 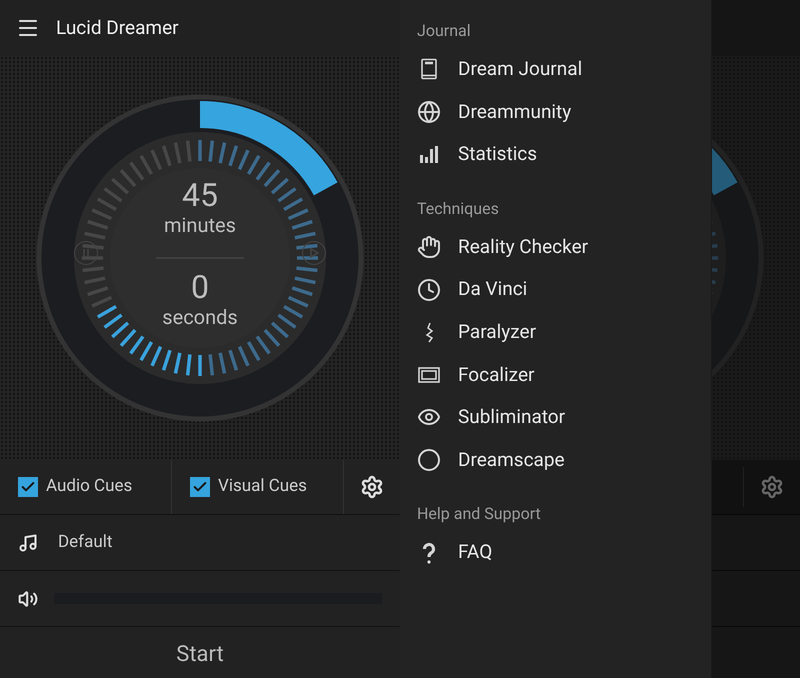 What do you see at coordinates (200, 287) in the screenshot?
I see `seconds-value: 0` at bounding box center [200, 287].